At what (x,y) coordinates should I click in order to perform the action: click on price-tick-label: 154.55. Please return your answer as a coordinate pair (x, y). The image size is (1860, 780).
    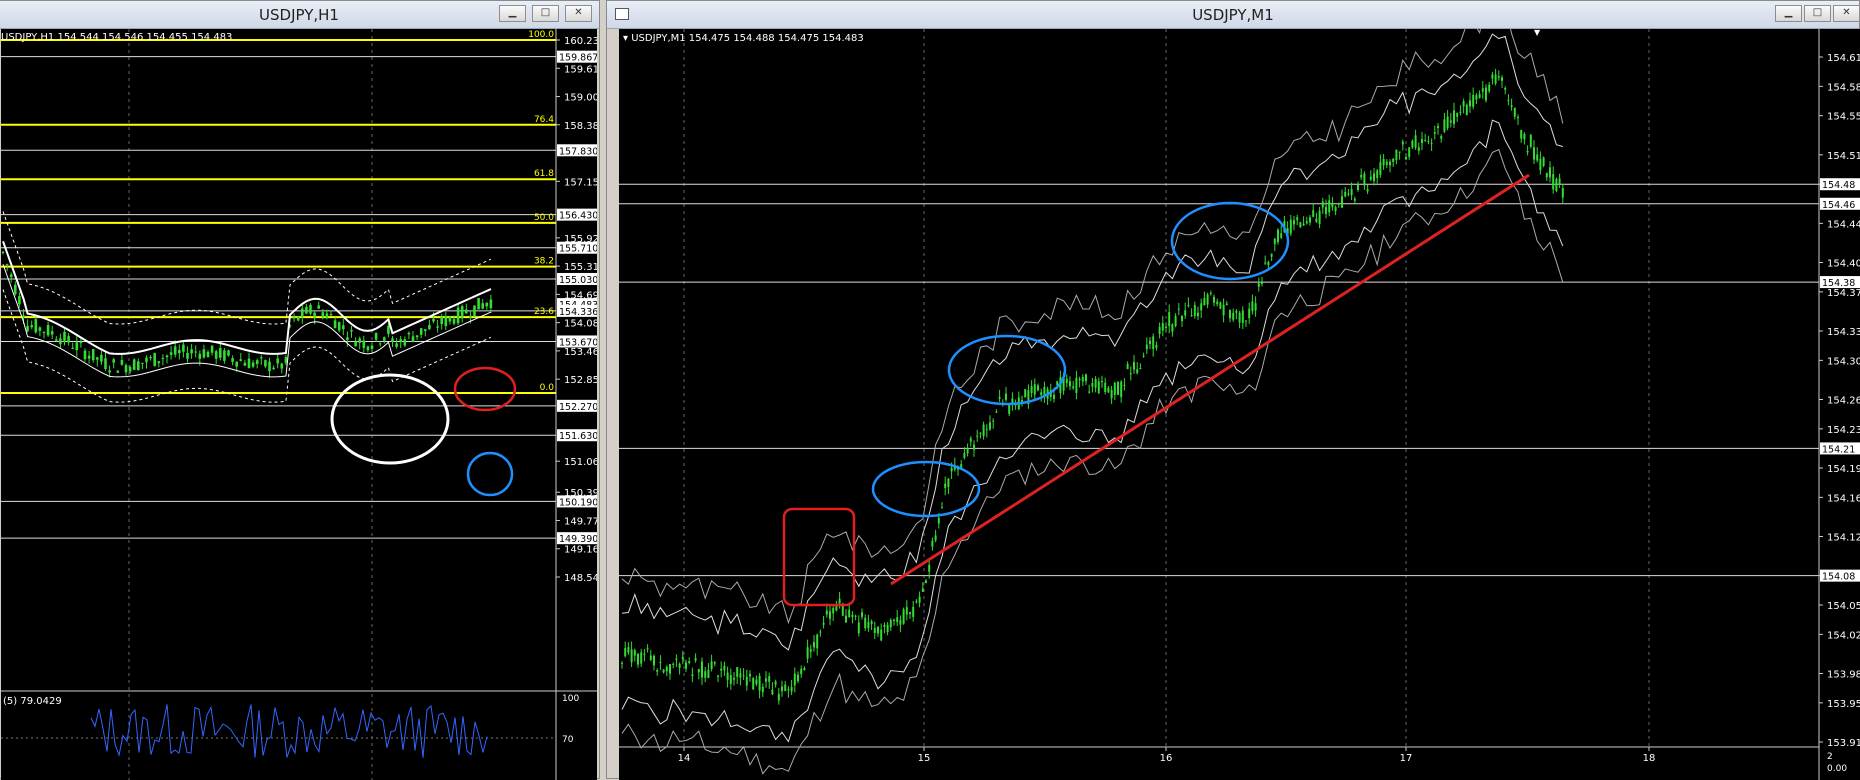
    Looking at the image, I should click on (1843, 117).